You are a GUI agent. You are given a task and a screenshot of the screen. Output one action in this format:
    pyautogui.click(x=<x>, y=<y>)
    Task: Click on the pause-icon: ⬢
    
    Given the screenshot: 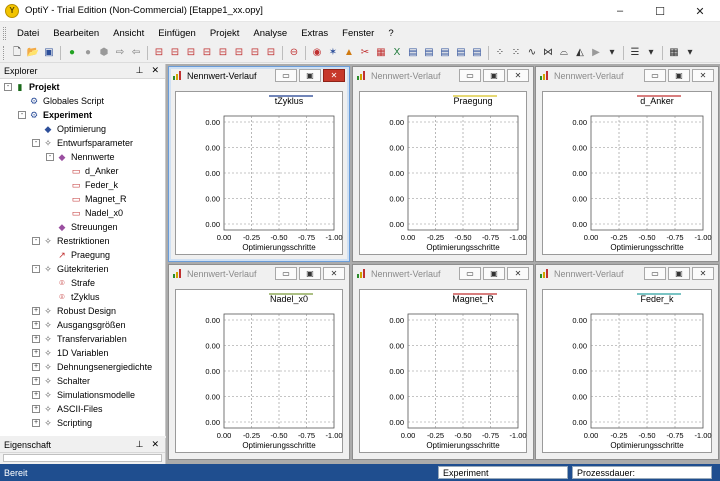 What is the action you would take?
    pyautogui.click(x=104, y=53)
    